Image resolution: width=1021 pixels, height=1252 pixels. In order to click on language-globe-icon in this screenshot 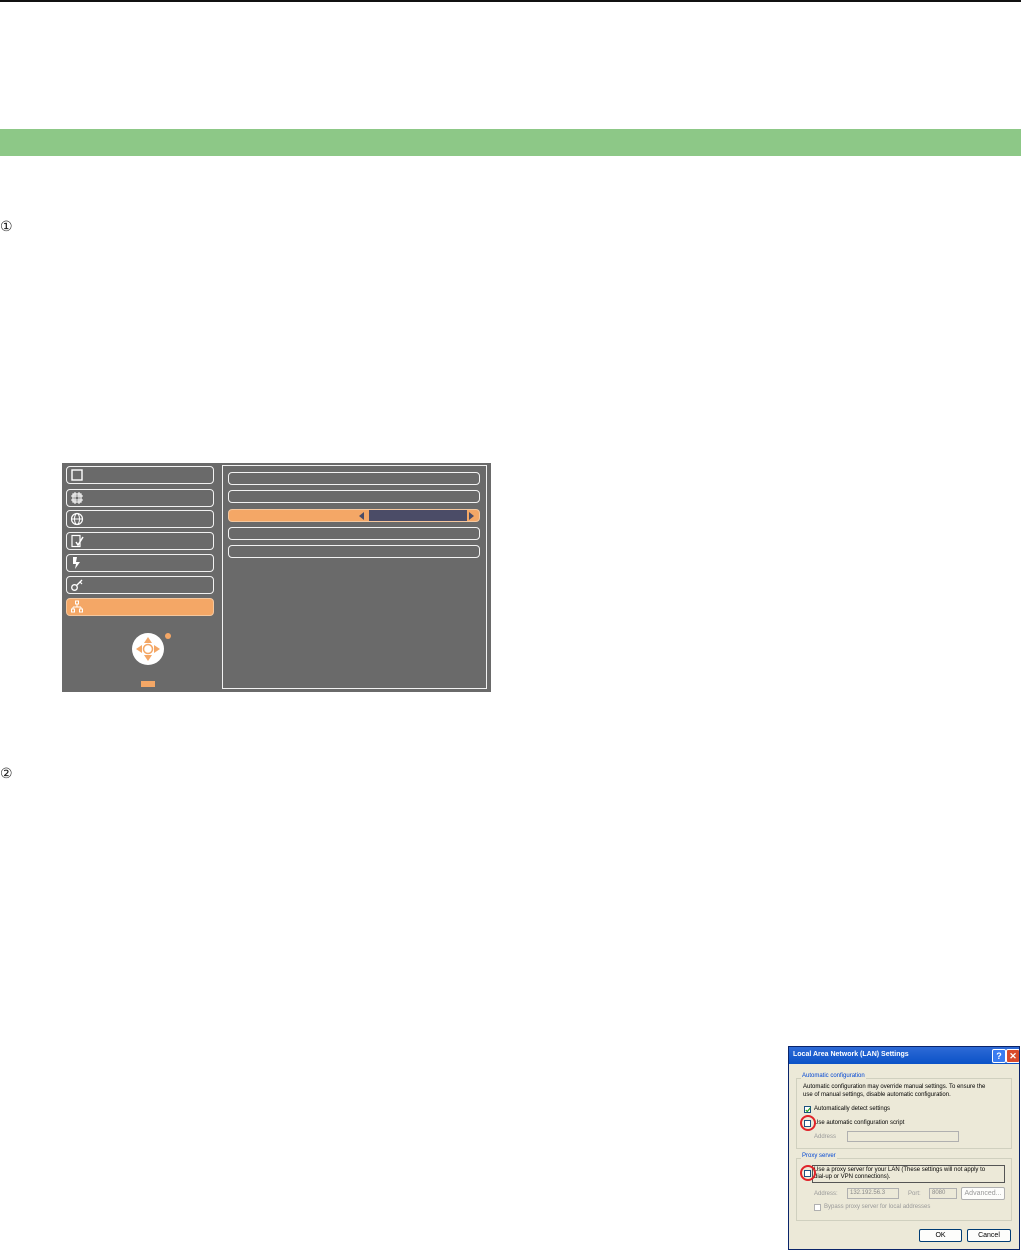, I will do `click(77, 519)`.